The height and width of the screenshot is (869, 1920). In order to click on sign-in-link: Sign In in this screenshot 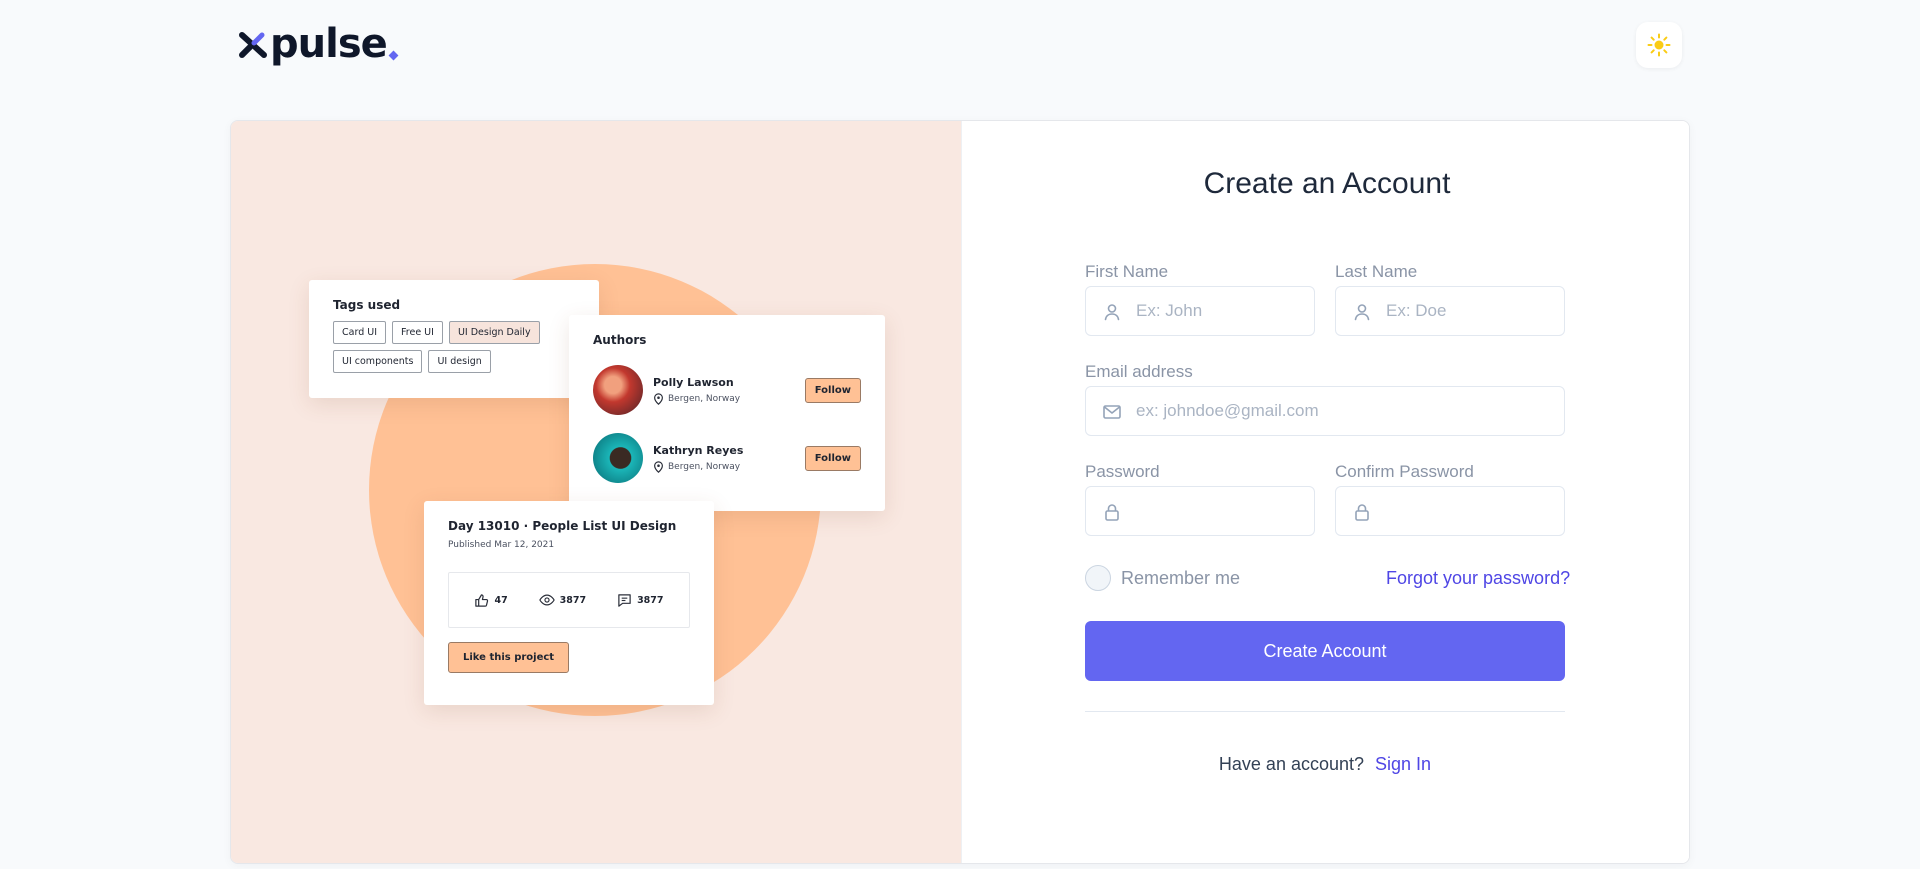, I will do `click(1403, 764)`.